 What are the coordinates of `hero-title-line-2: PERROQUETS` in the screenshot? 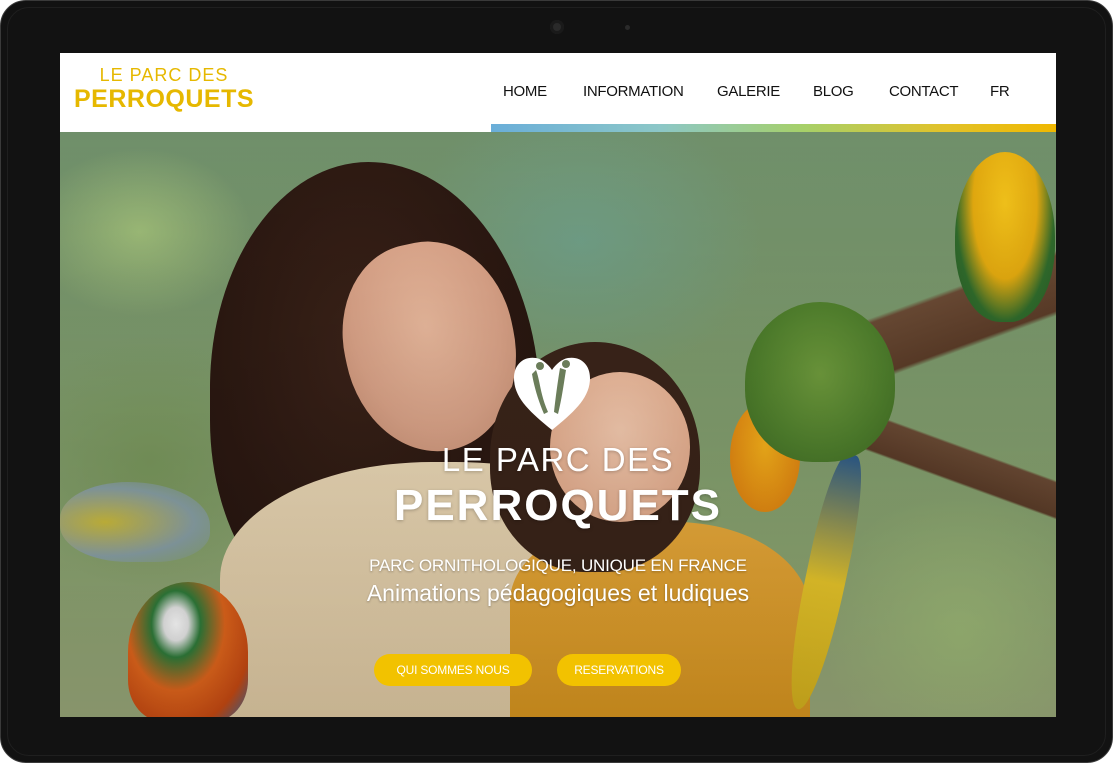 It's located at (558, 505).